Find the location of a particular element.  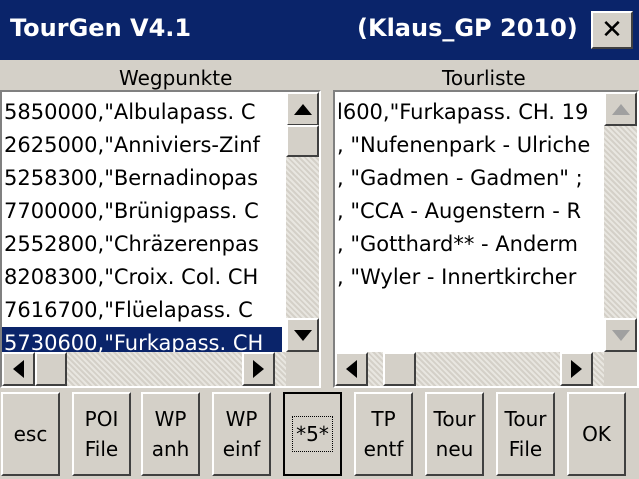

tour-list-item: , "Nufenenpark - Ulriche is located at coordinates (470, 145).